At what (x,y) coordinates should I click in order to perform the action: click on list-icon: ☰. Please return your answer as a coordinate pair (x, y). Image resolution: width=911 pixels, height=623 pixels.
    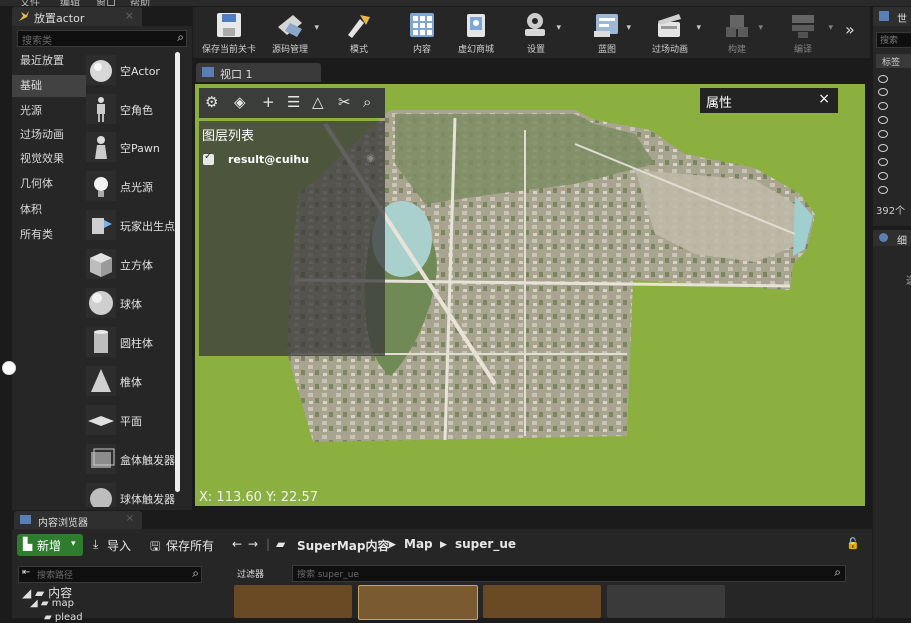
    Looking at the image, I should click on (293, 102).